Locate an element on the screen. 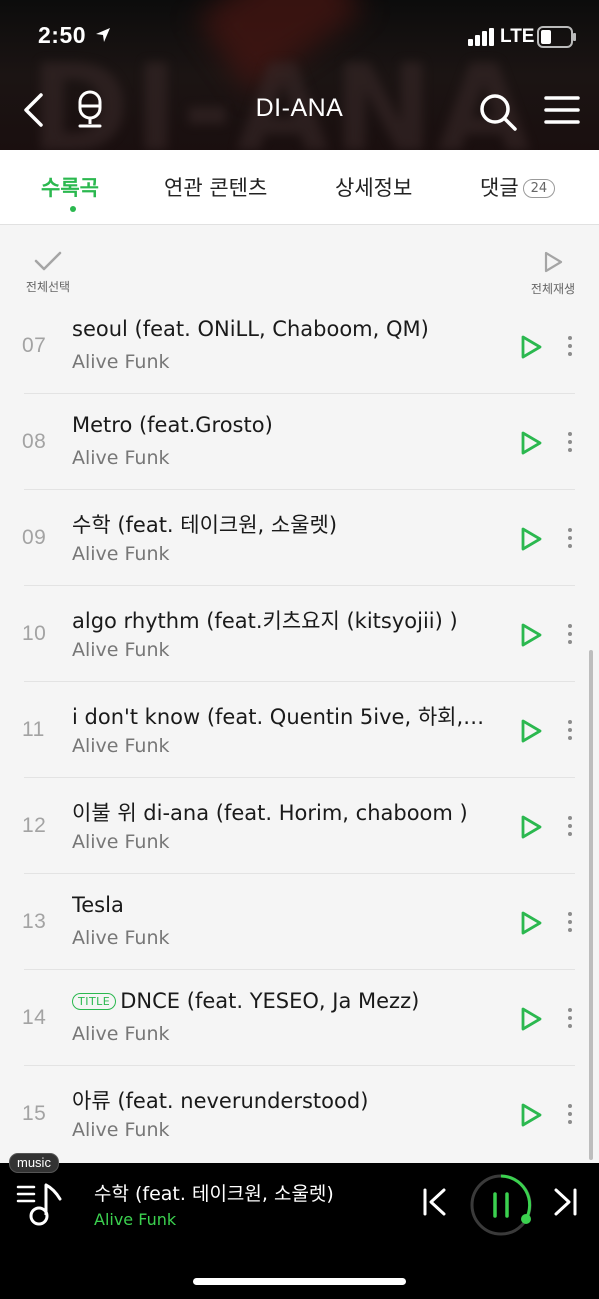 Image resolution: width=599 pixels, height=1299 pixels. play-all-label: 전체재생 is located at coordinates (553, 289).